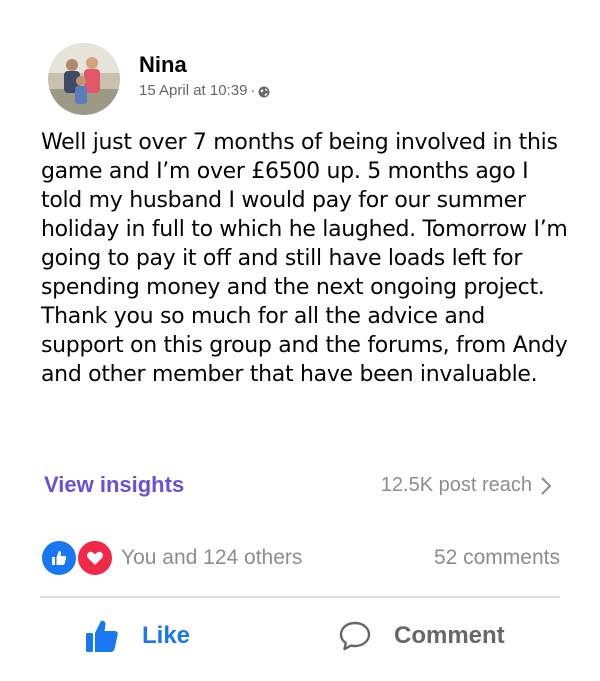 The height and width of the screenshot is (681, 600). Describe the element at coordinates (114, 485) in the screenshot. I see `view-insights-link: View insights` at that location.